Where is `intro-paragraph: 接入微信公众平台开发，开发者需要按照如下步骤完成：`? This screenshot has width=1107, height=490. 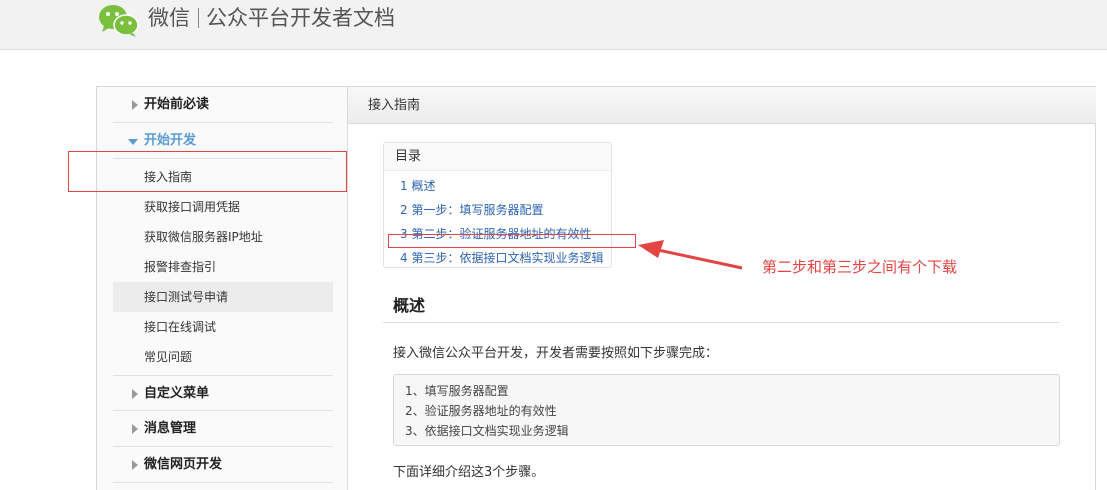
intro-paragraph: 接入微信公众平台开发，开发者需要按照如下步骤完成： is located at coordinates (556, 353).